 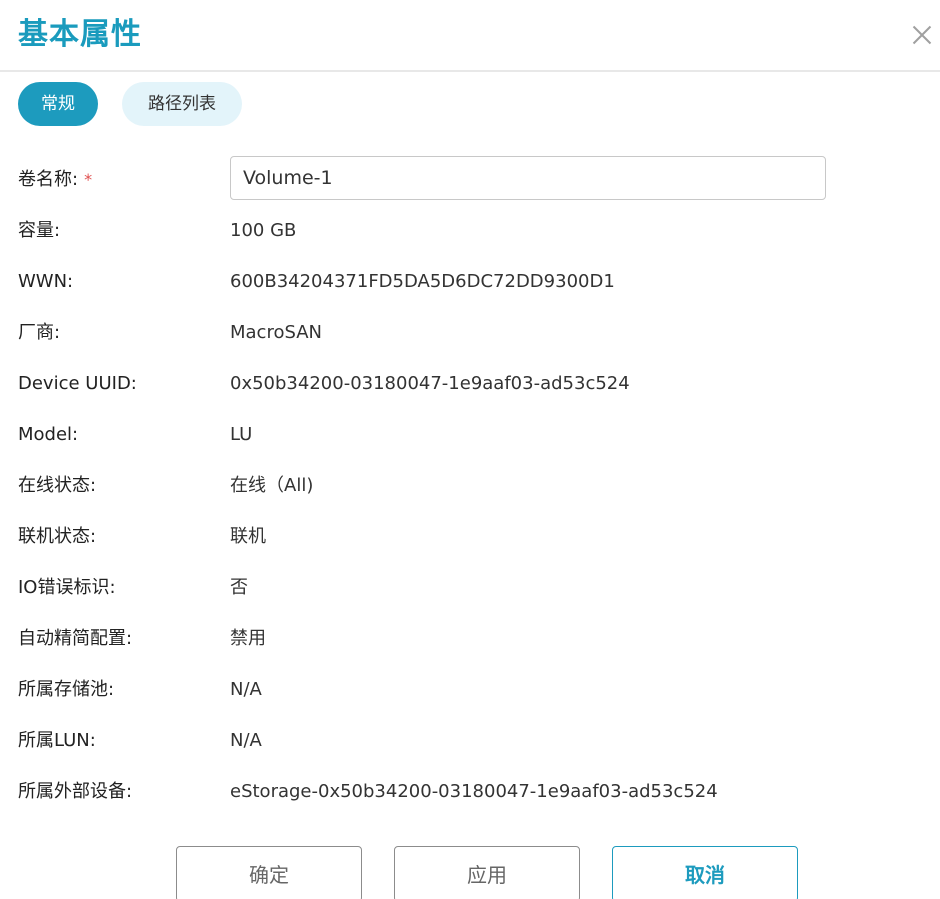 I want to click on thin-provisioning-label: 自动精简配置:, so click(x=75, y=638).